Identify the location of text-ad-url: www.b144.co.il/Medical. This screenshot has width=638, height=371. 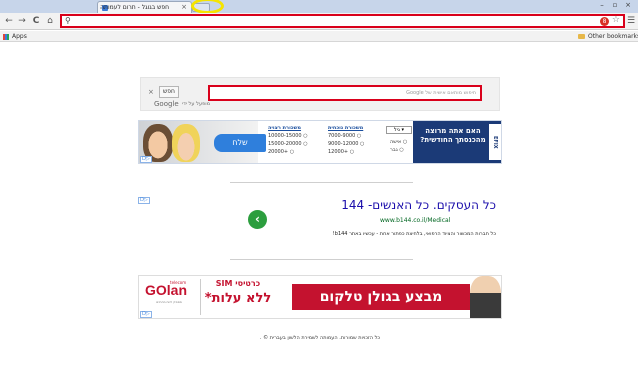
(438, 220).